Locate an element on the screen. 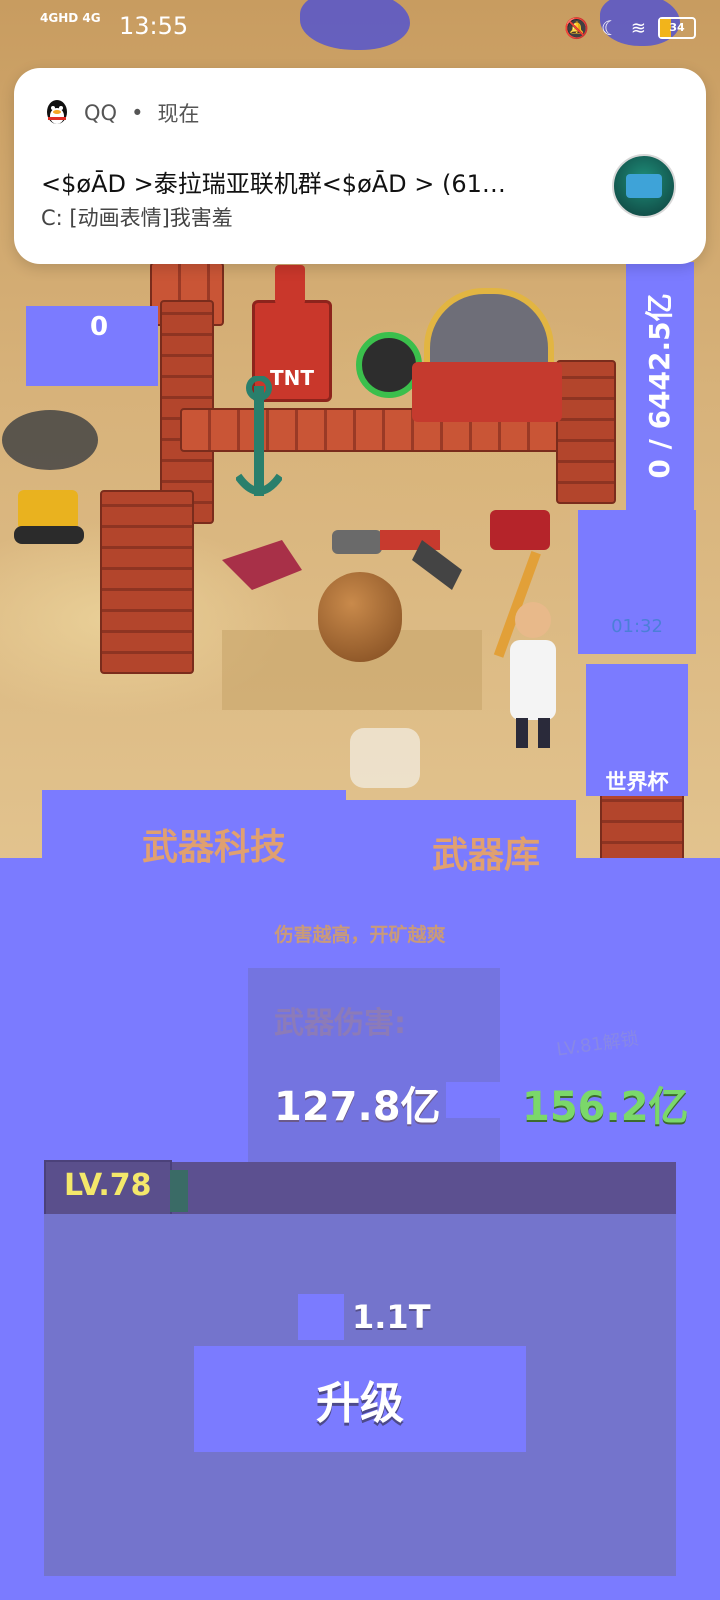  qq-penguin-icon is located at coordinates (57, 112).